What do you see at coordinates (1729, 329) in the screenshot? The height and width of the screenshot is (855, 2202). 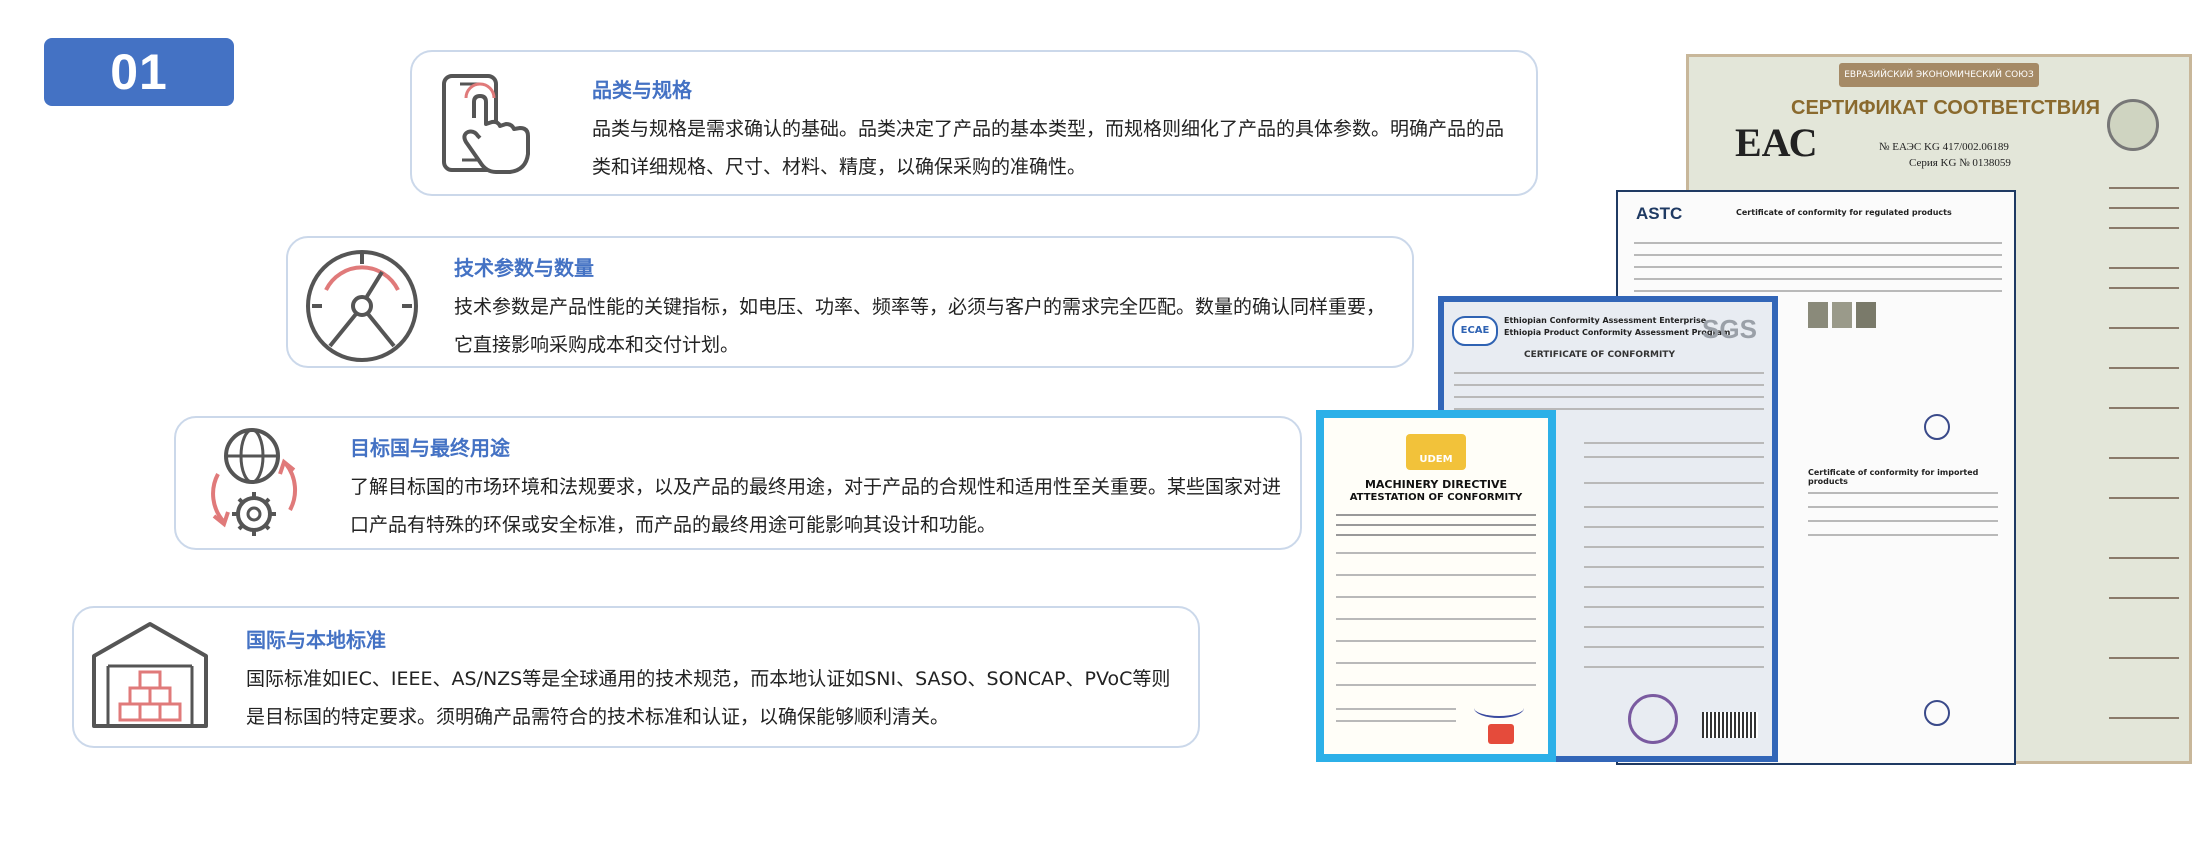 I see `sgs-logo: SGS` at bounding box center [1729, 329].